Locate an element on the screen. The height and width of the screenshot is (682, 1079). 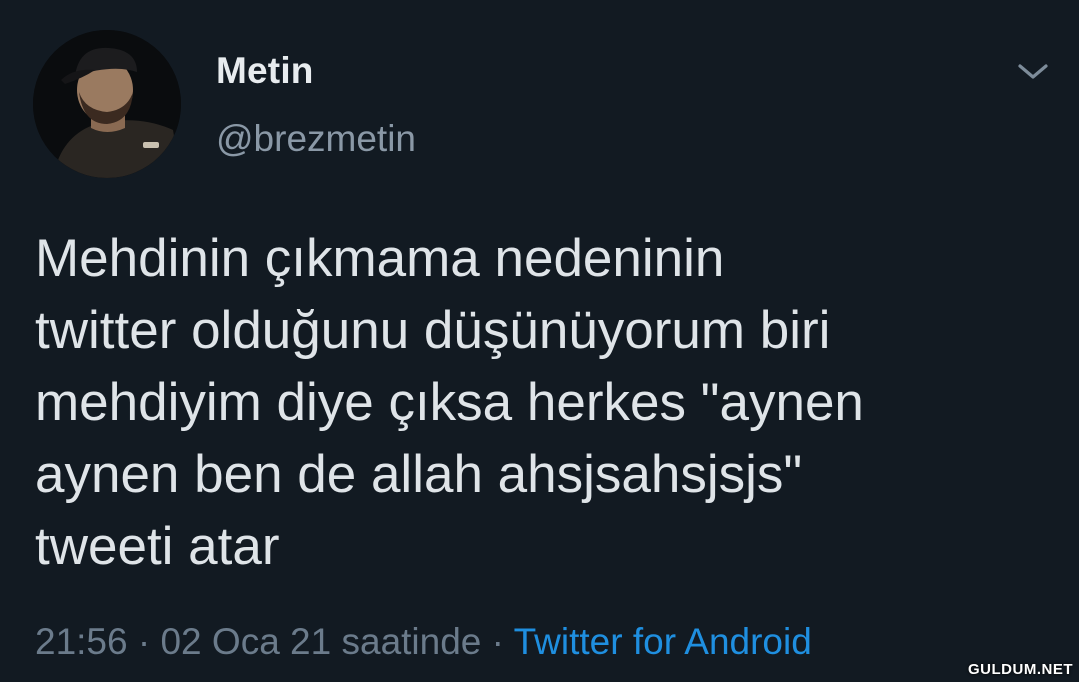
watermark: GULDUM.NET is located at coordinates (1020, 669).